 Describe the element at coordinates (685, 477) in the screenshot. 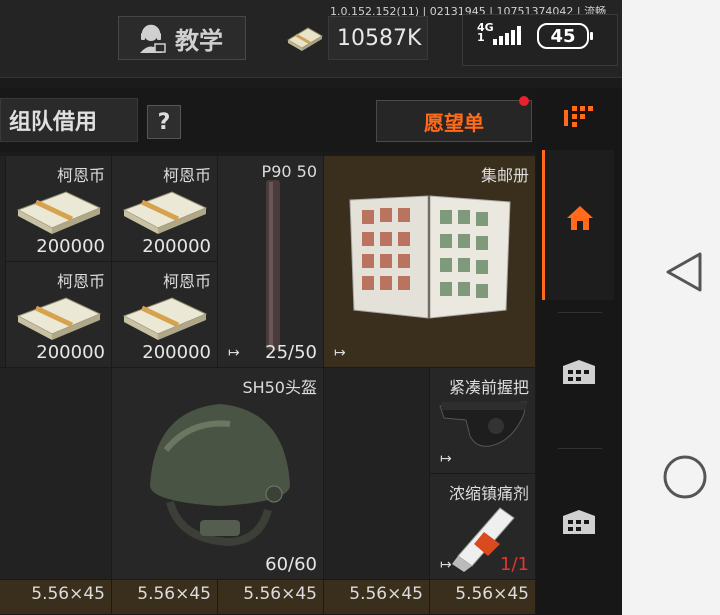

I see `home-circle-icon` at that location.